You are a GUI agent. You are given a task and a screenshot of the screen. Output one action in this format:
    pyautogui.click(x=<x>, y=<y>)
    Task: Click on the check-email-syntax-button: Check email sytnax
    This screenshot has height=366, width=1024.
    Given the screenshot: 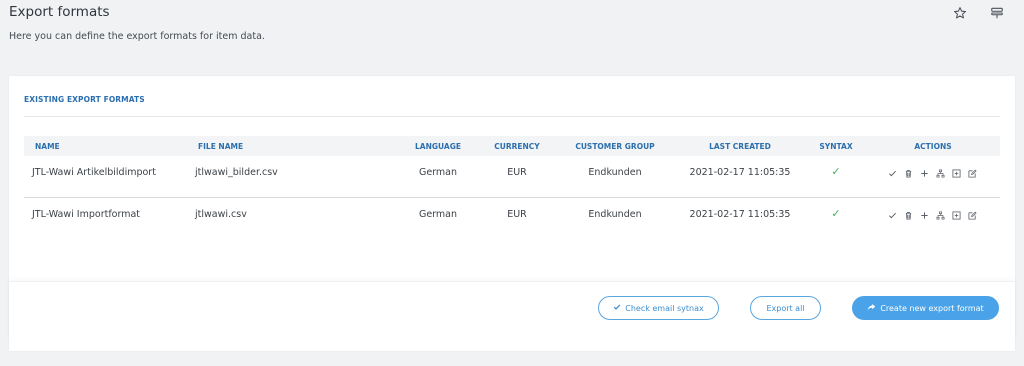 What is the action you would take?
    pyautogui.click(x=658, y=308)
    